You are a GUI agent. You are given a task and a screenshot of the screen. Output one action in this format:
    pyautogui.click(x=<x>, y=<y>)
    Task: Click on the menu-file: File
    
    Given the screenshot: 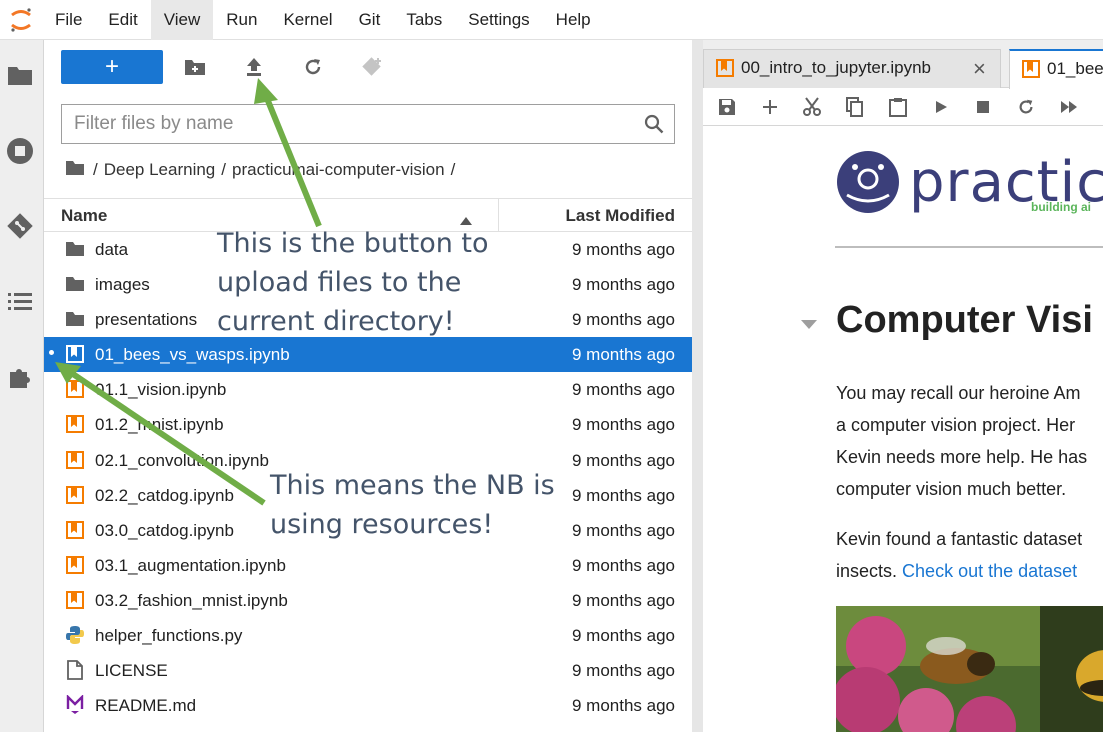 What is the action you would take?
    pyautogui.click(x=68, y=20)
    